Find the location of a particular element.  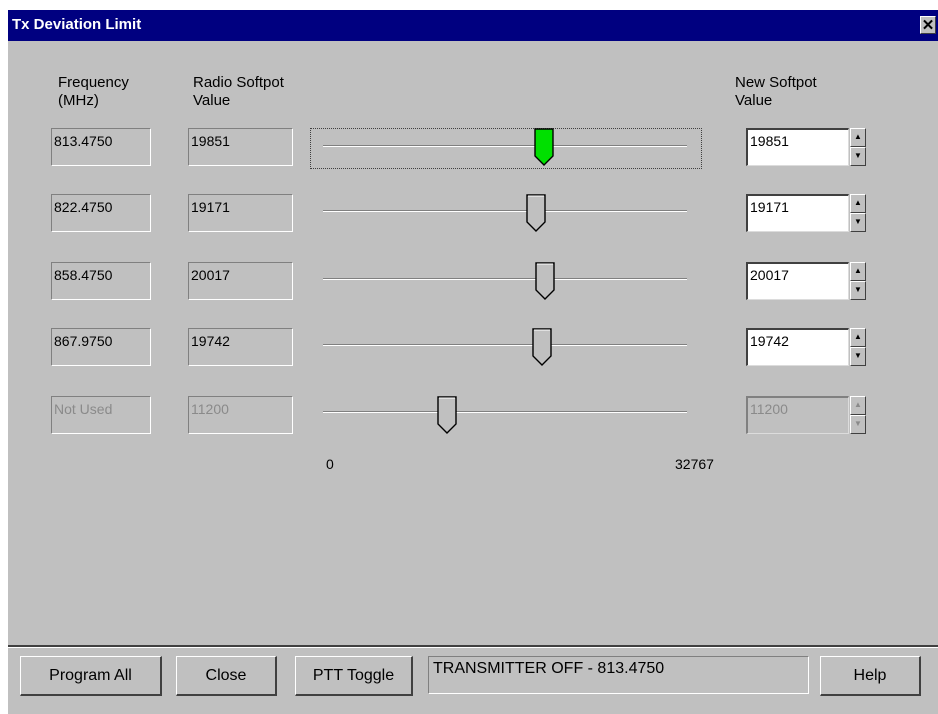

radio-softpot-header: Radio Softpot Value is located at coordinates (238, 92).